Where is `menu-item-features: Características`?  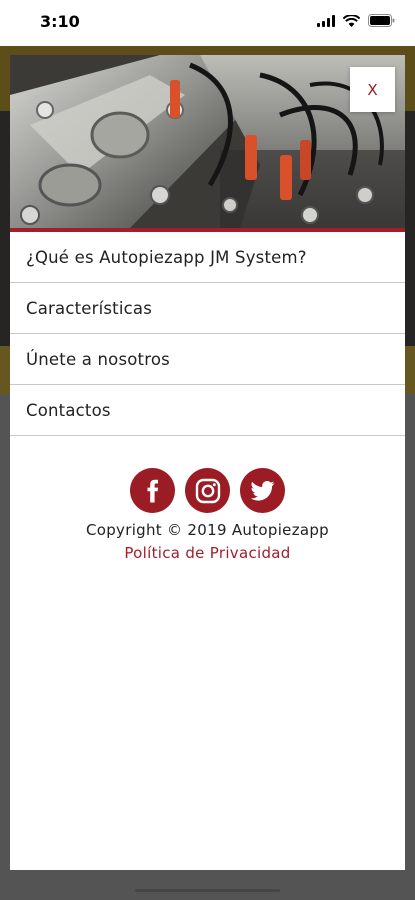 menu-item-features: Características is located at coordinates (207, 308).